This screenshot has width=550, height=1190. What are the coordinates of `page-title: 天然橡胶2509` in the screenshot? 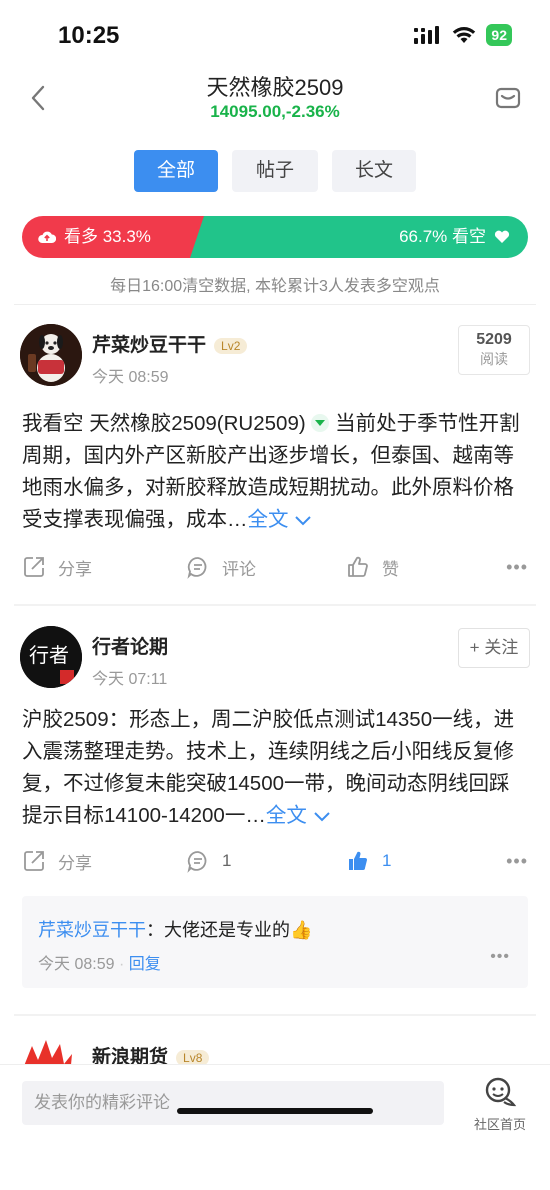 It's located at (275, 87).